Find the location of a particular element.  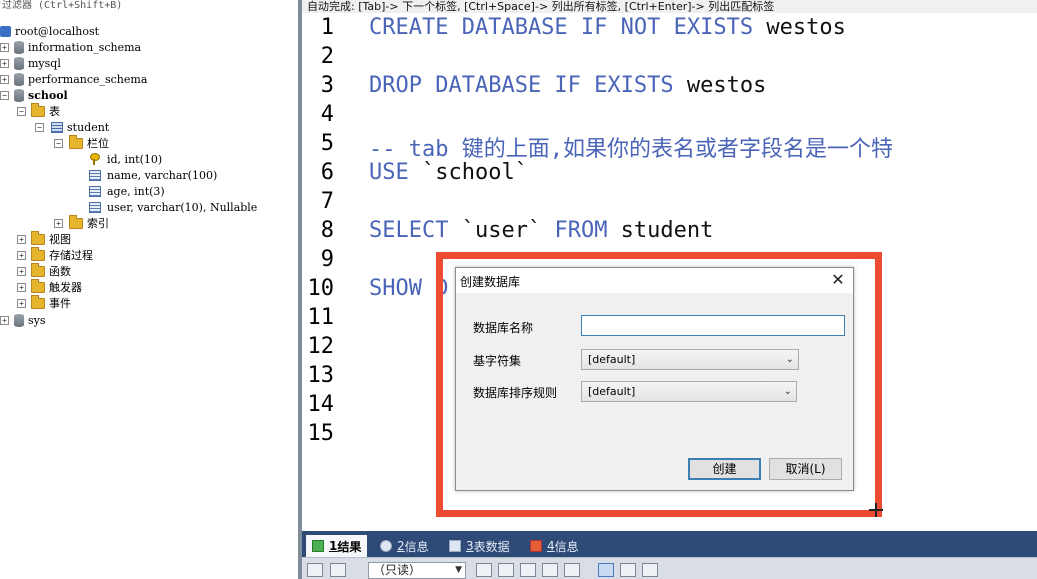

tree-db-sys: sys is located at coordinates (30, 320).